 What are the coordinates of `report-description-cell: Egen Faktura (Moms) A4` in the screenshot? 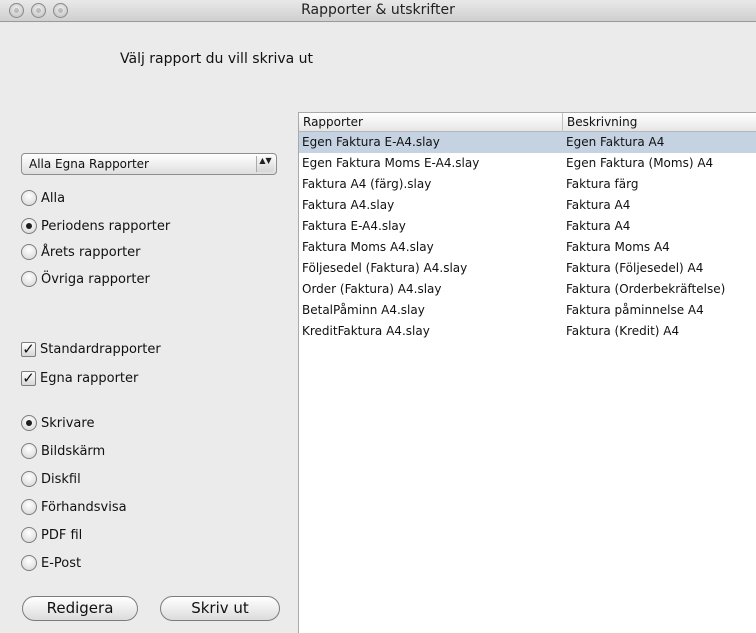 It's located at (640, 163).